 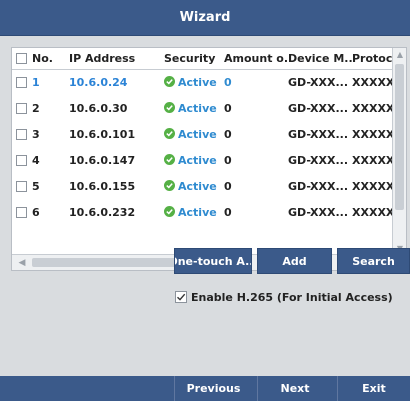 I want to click on table-row: 3 10.6.0.101 Active 0 GD-XXX...XXXXXX, so click(x=202, y=135).